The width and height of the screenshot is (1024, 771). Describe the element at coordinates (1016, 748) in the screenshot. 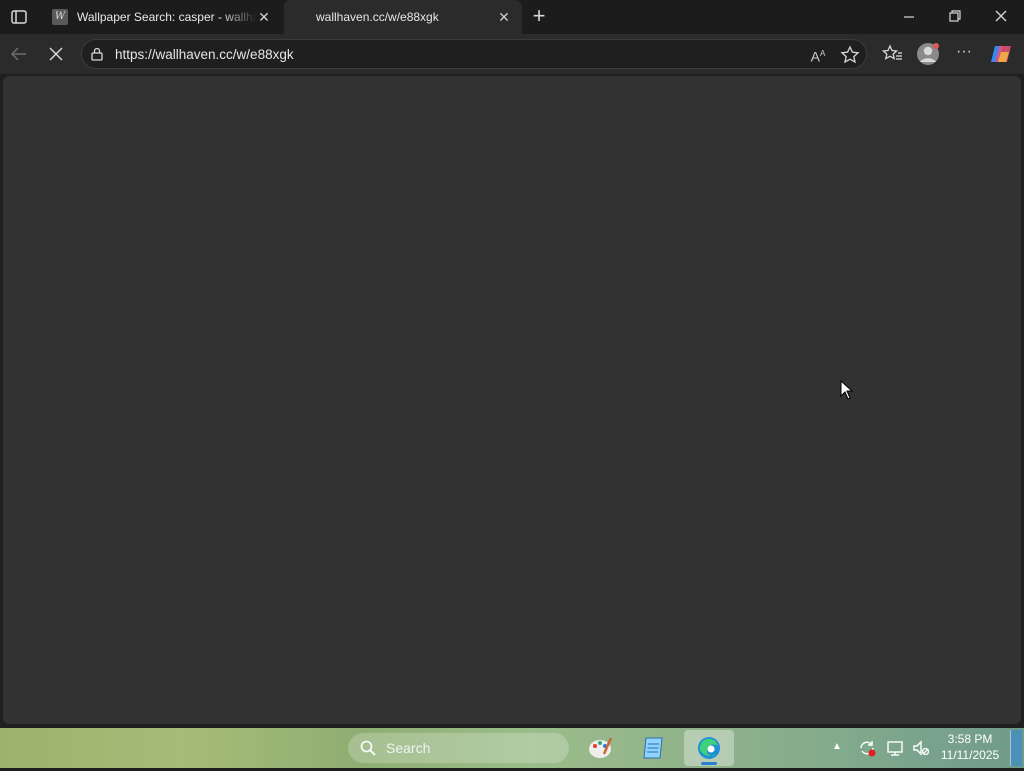

I see `show-desktop-button` at that location.